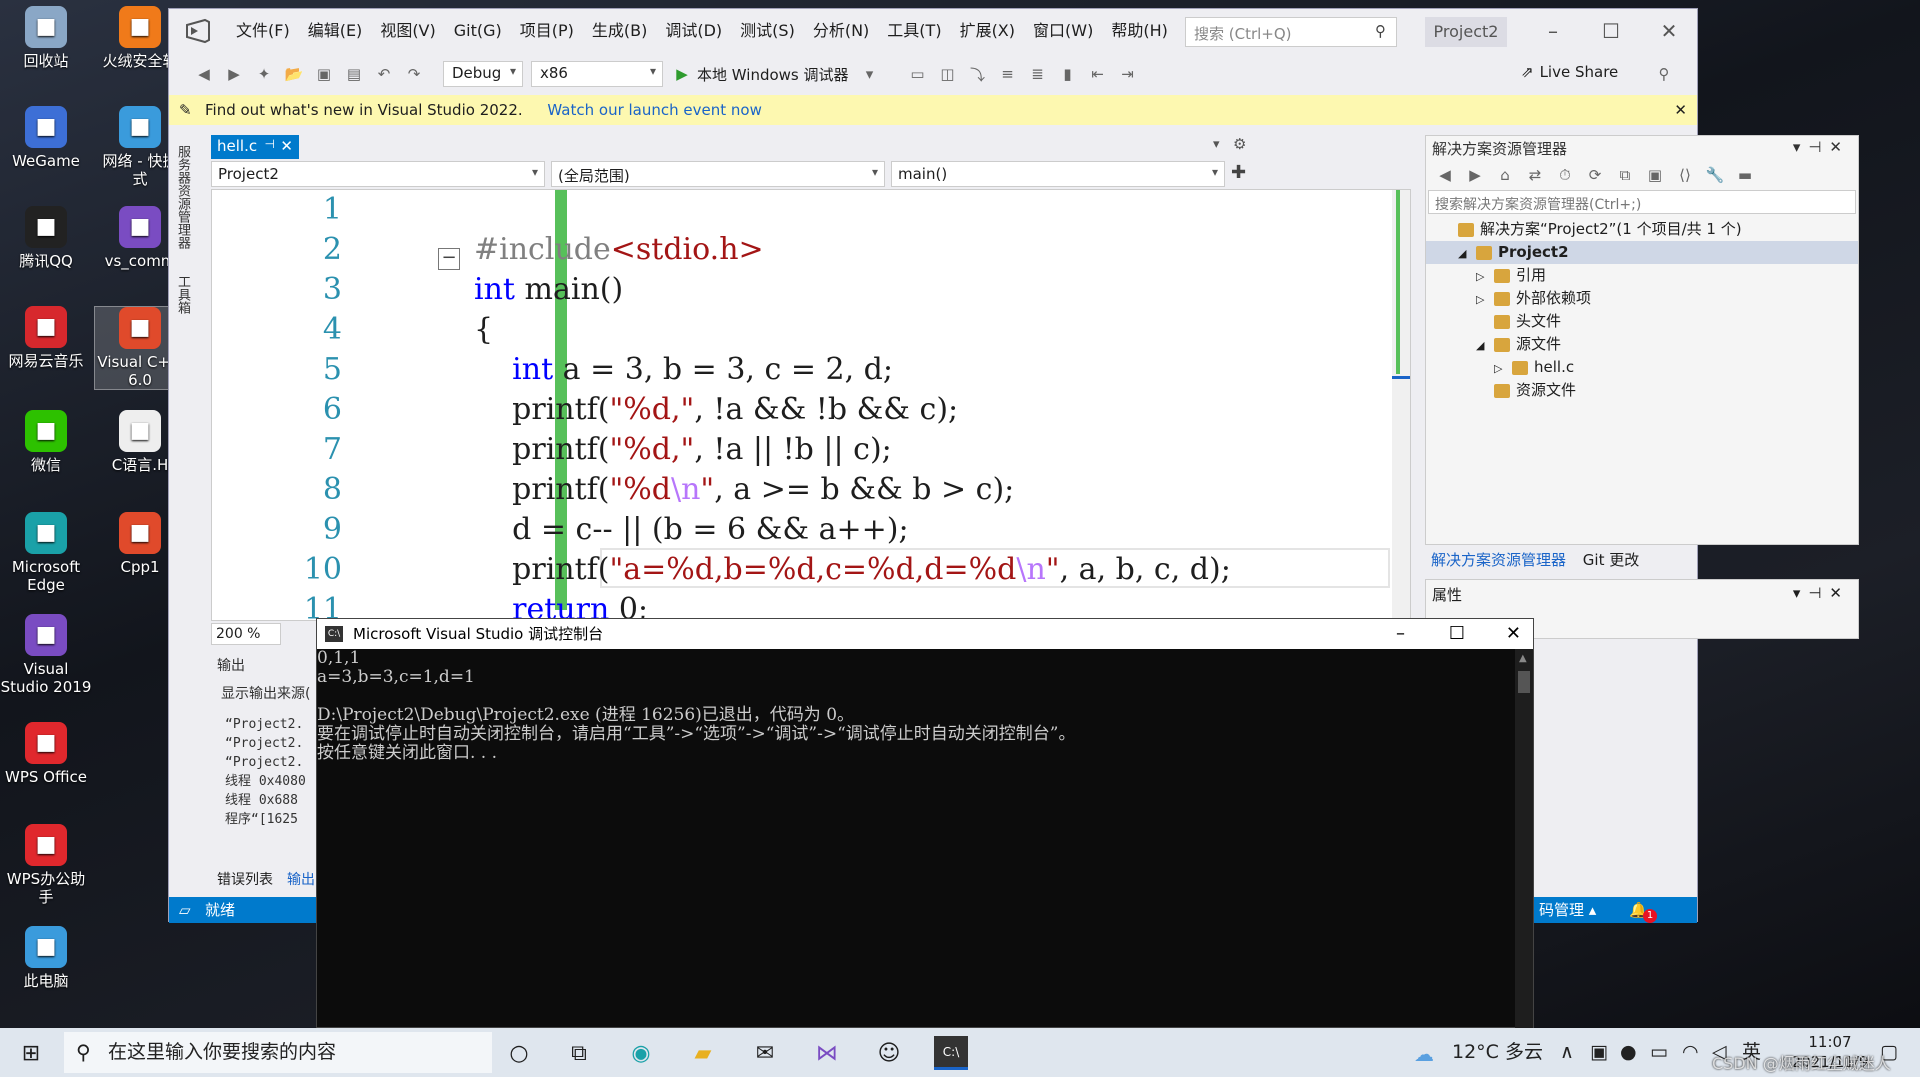 The image size is (1920, 1077). What do you see at coordinates (948, 74) in the screenshot?
I see `browser-icon: ◫` at bounding box center [948, 74].